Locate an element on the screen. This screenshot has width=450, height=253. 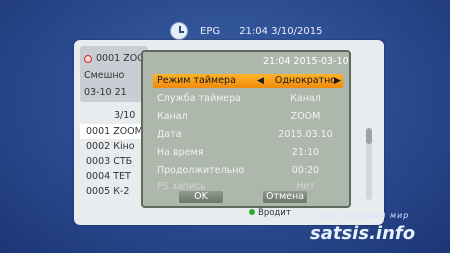
row-value: Однократно is located at coordinates (305, 80).